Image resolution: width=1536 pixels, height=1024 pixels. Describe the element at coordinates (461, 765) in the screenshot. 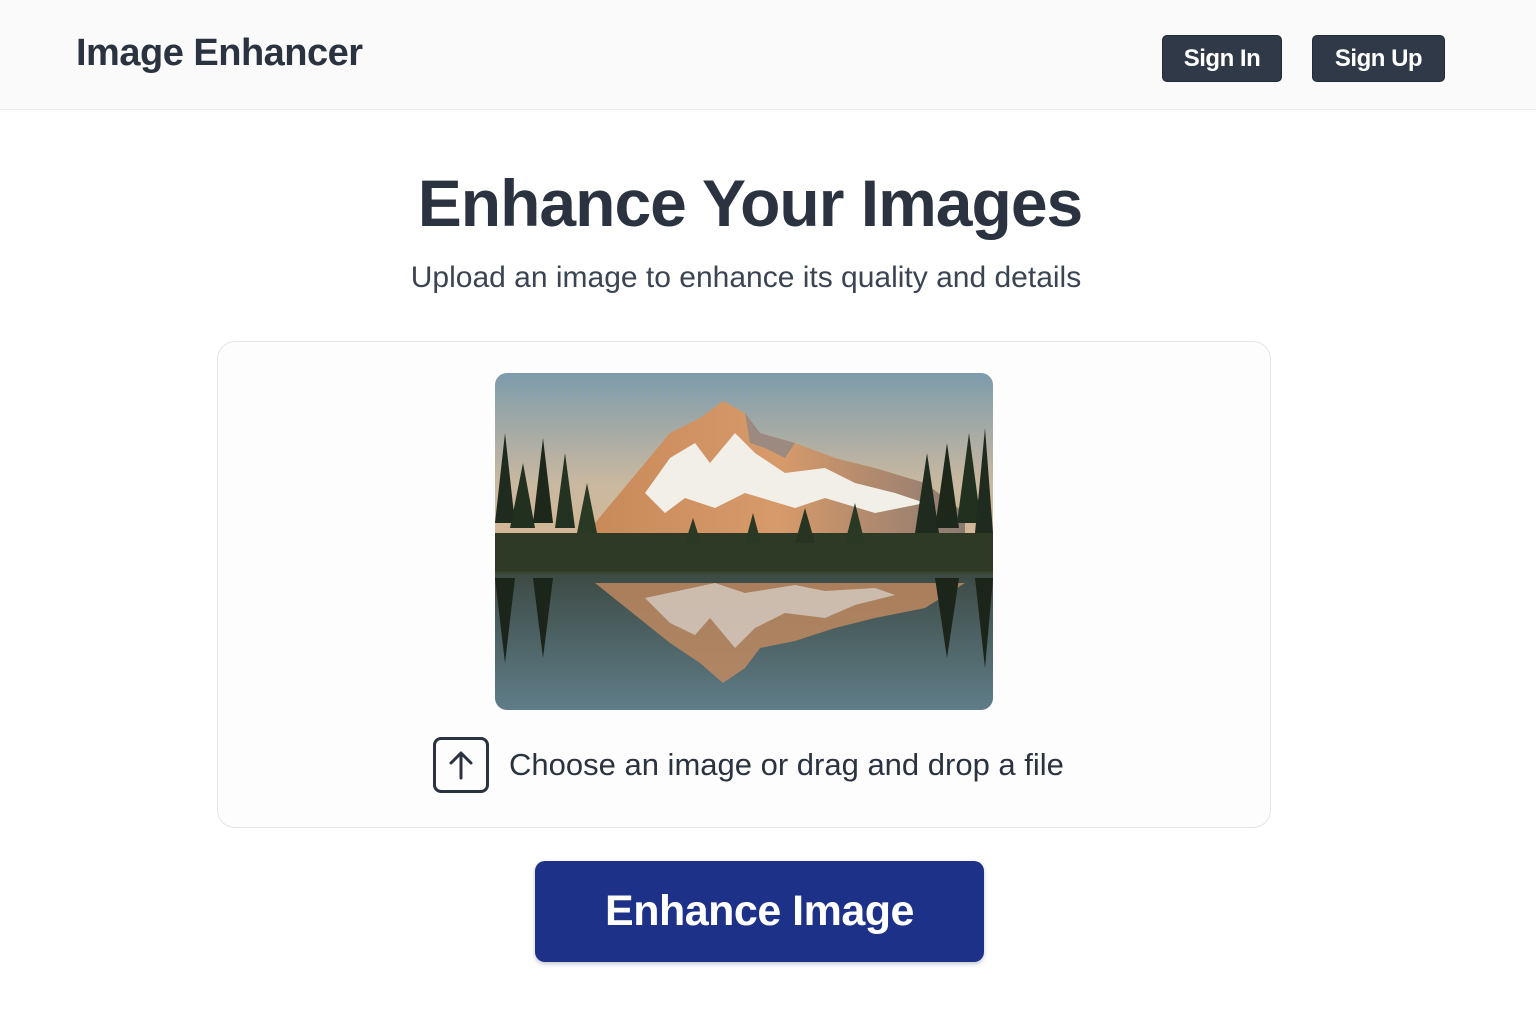

I see `upload-arrow-icon` at that location.